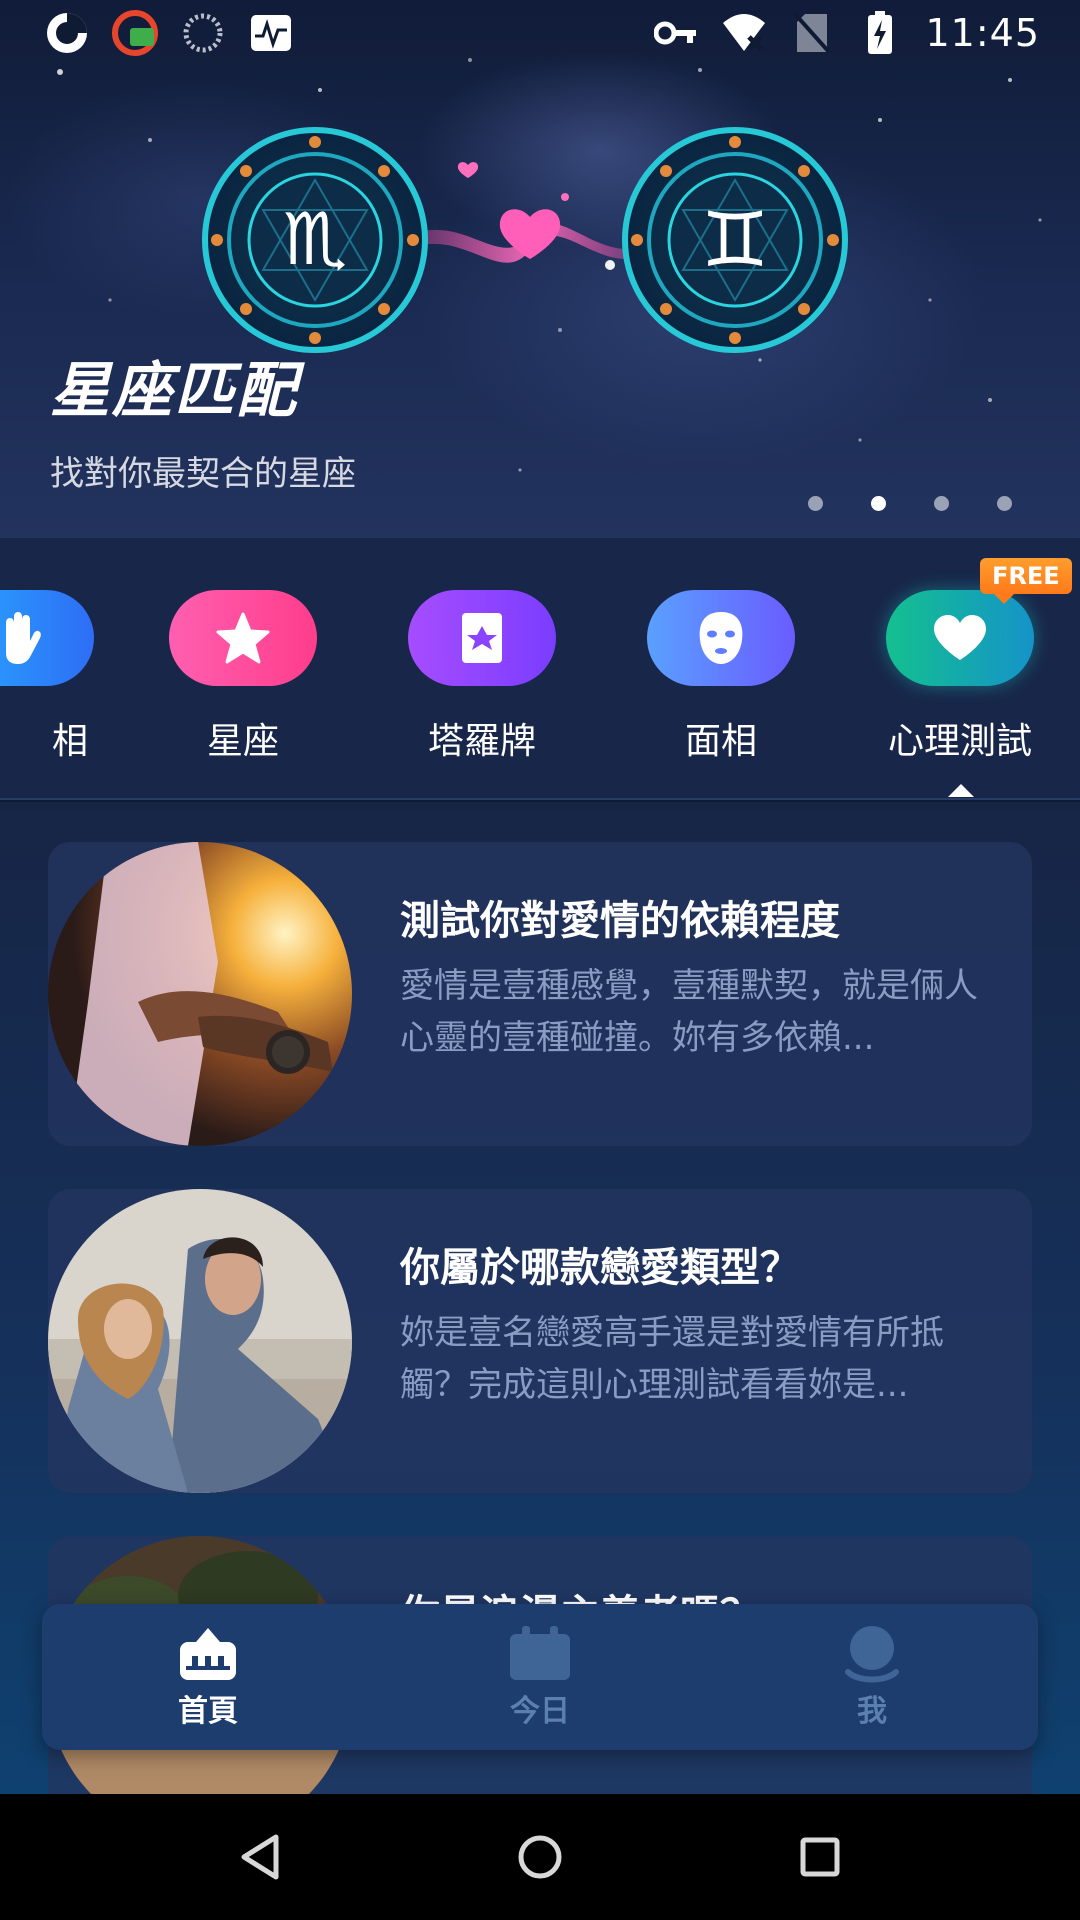 Image resolution: width=1080 pixels, height=1920 pixels. What do you see at coordinates (720, 741) in the screenshot?
I see `category-label: 面相` at bounding box center [720, 741].